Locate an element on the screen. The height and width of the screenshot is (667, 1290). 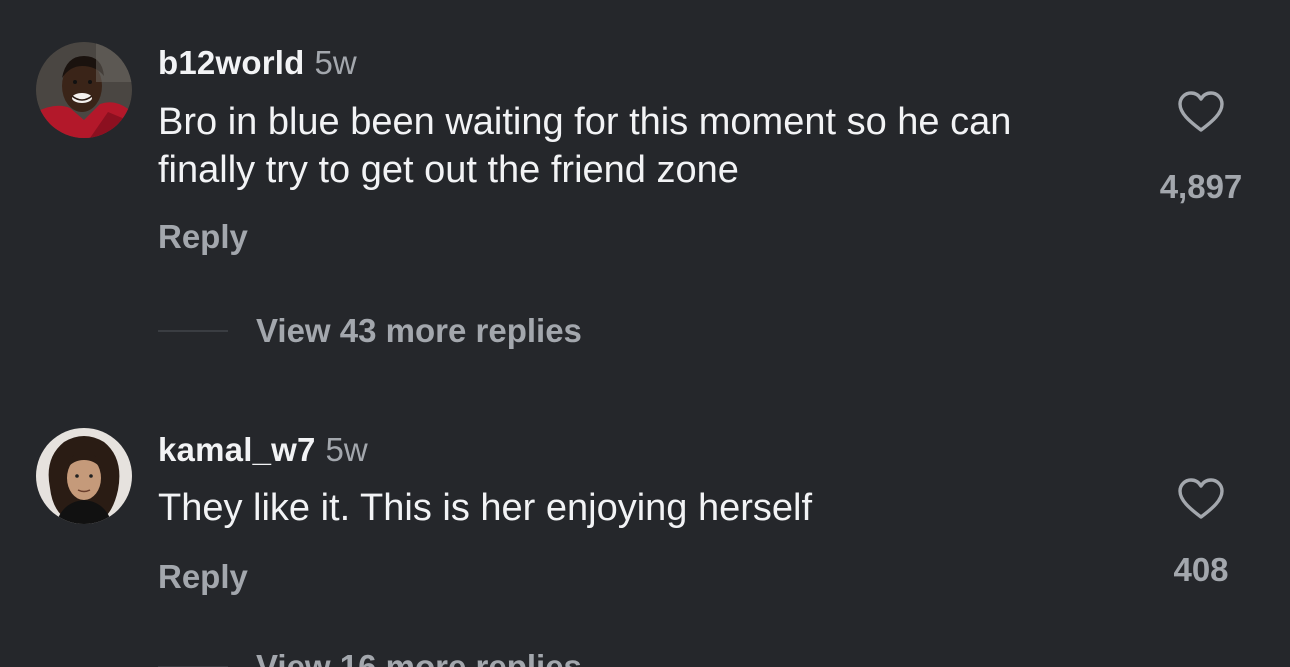
view-replies-label: View 16 more replies is located at coordinates (419, 657).